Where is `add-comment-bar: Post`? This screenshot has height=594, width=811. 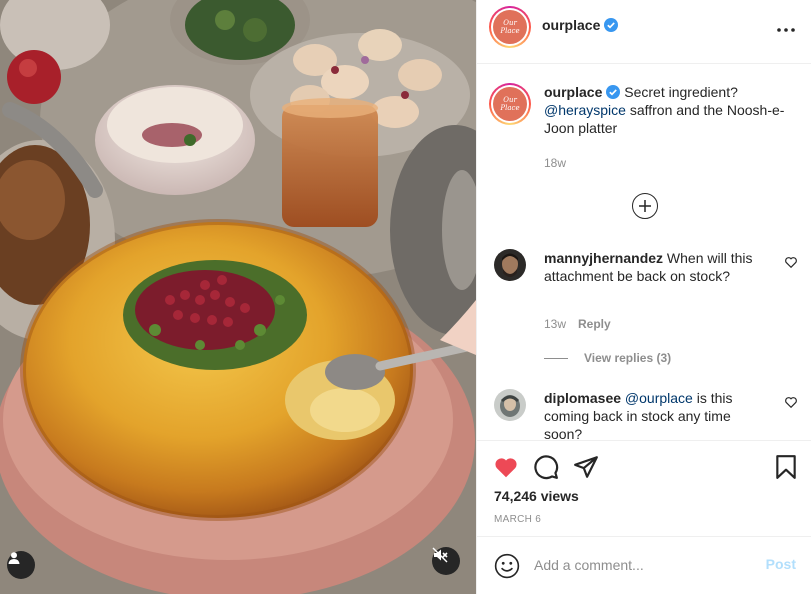 add-comment-bar: Post is located at coordinates (644, 565).